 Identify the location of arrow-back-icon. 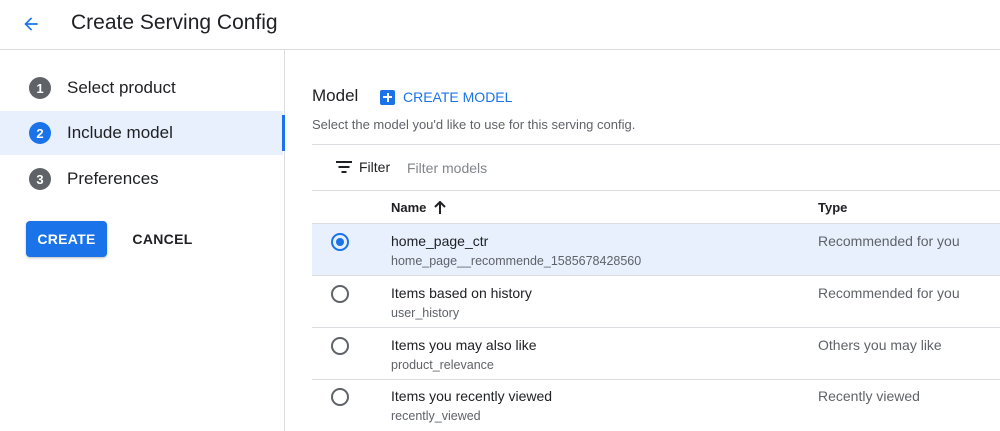
(31, 24).